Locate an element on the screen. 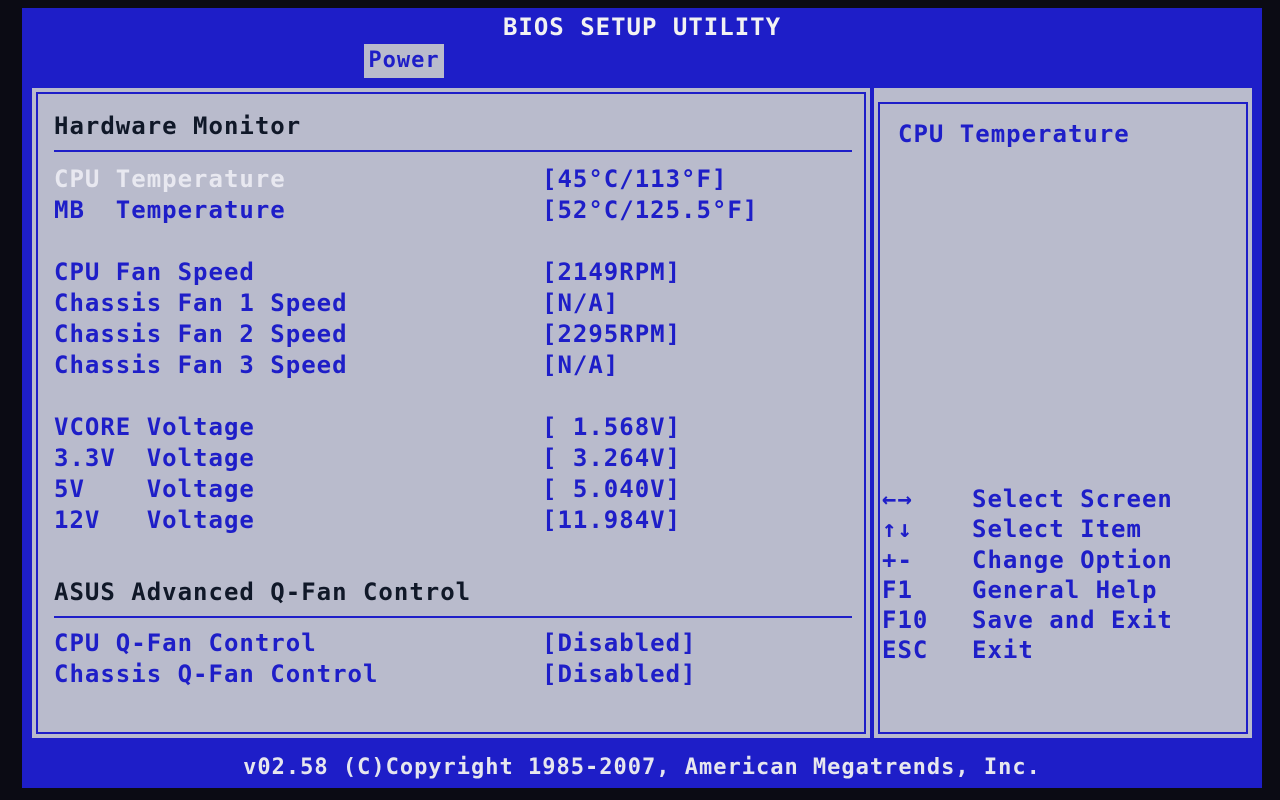 Image resolution: width=1280 pixels, height=800 pixels. setting-row-vcore-voltage: VCORE Voltage [ 1.568V] is located at coordinates (454, 427).